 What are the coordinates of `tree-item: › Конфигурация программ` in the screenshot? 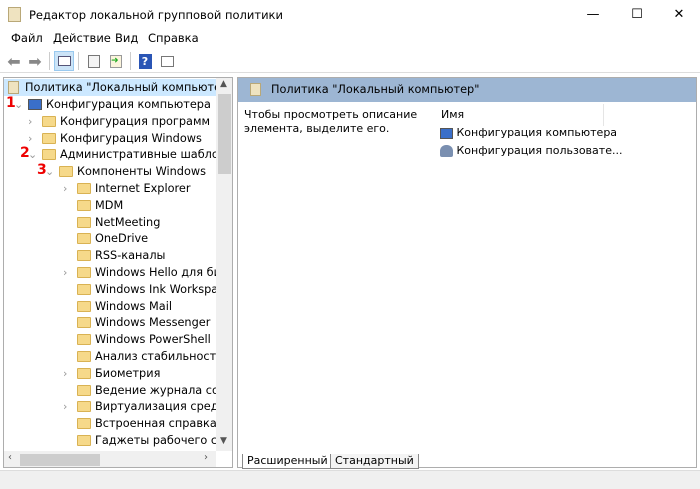 It's located at (110, 121).